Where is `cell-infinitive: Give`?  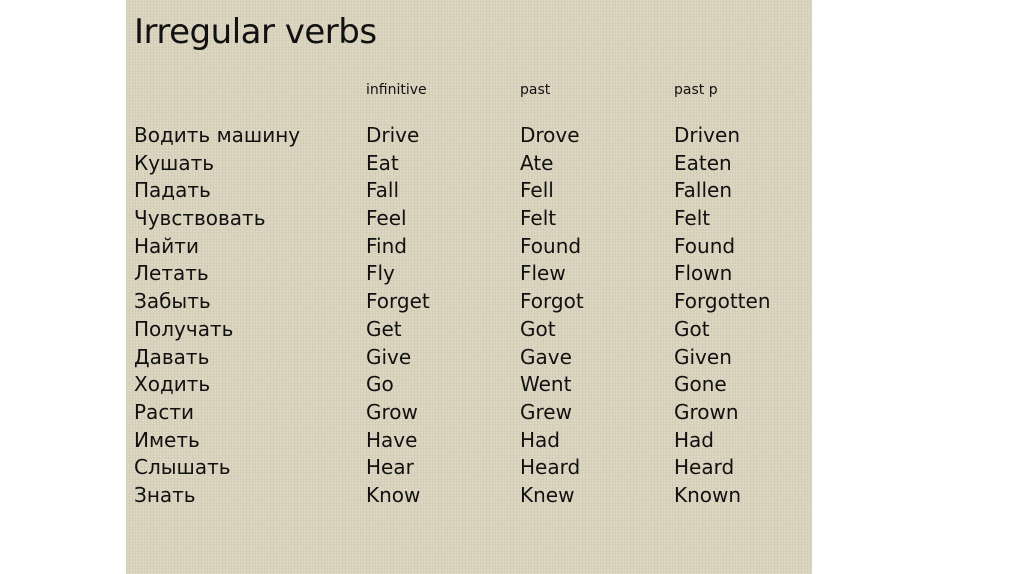 cell-infinitive: Give is located at coordinates (389, 356).